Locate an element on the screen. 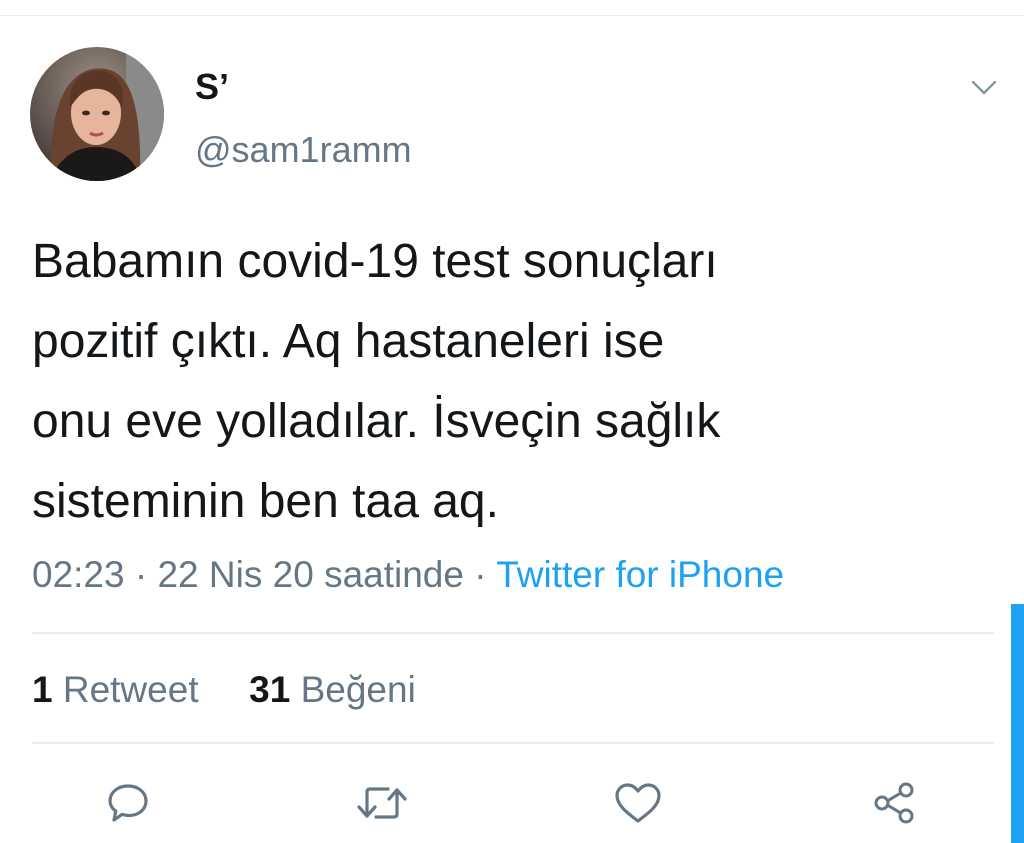 Image resolution: width=1024 pixels, height=843 pixels. retweet-count: 1 is located at coordinates (42, 689).